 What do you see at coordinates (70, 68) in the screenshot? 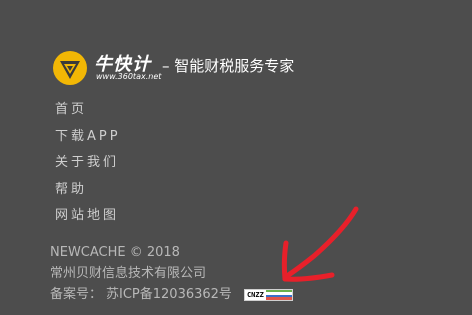
I see `brand-logo-icon` at bounding box center [70, 68].